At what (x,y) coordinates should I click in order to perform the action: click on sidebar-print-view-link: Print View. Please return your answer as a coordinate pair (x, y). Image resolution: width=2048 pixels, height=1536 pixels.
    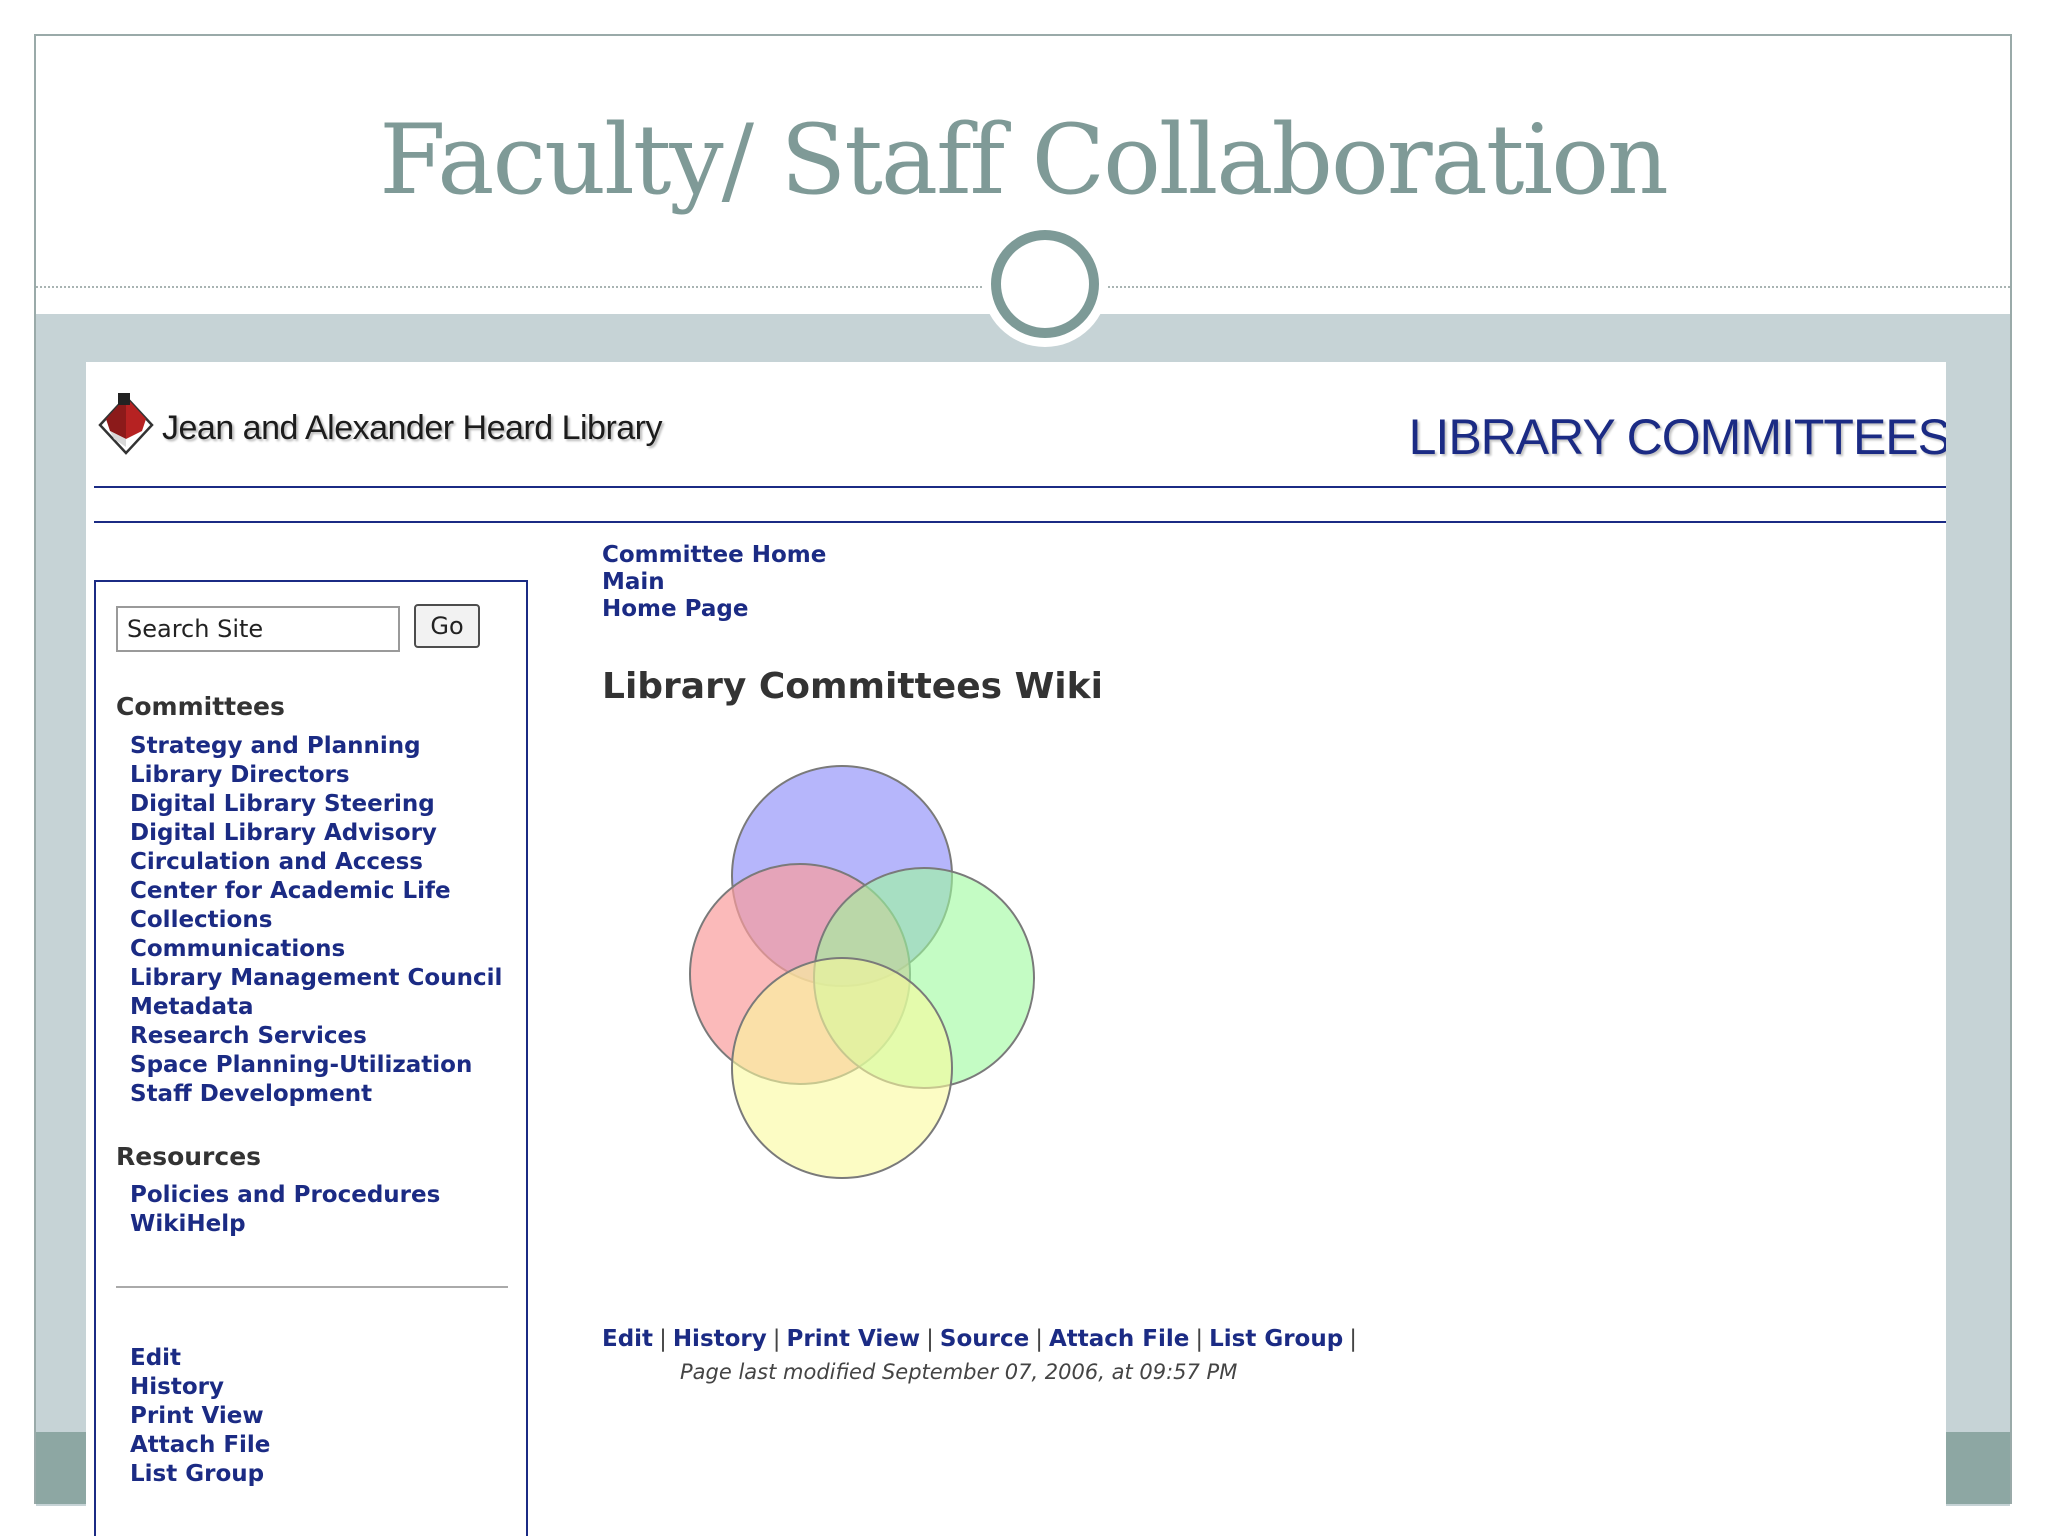
    Looking at the image, I should click on (197, 1416).